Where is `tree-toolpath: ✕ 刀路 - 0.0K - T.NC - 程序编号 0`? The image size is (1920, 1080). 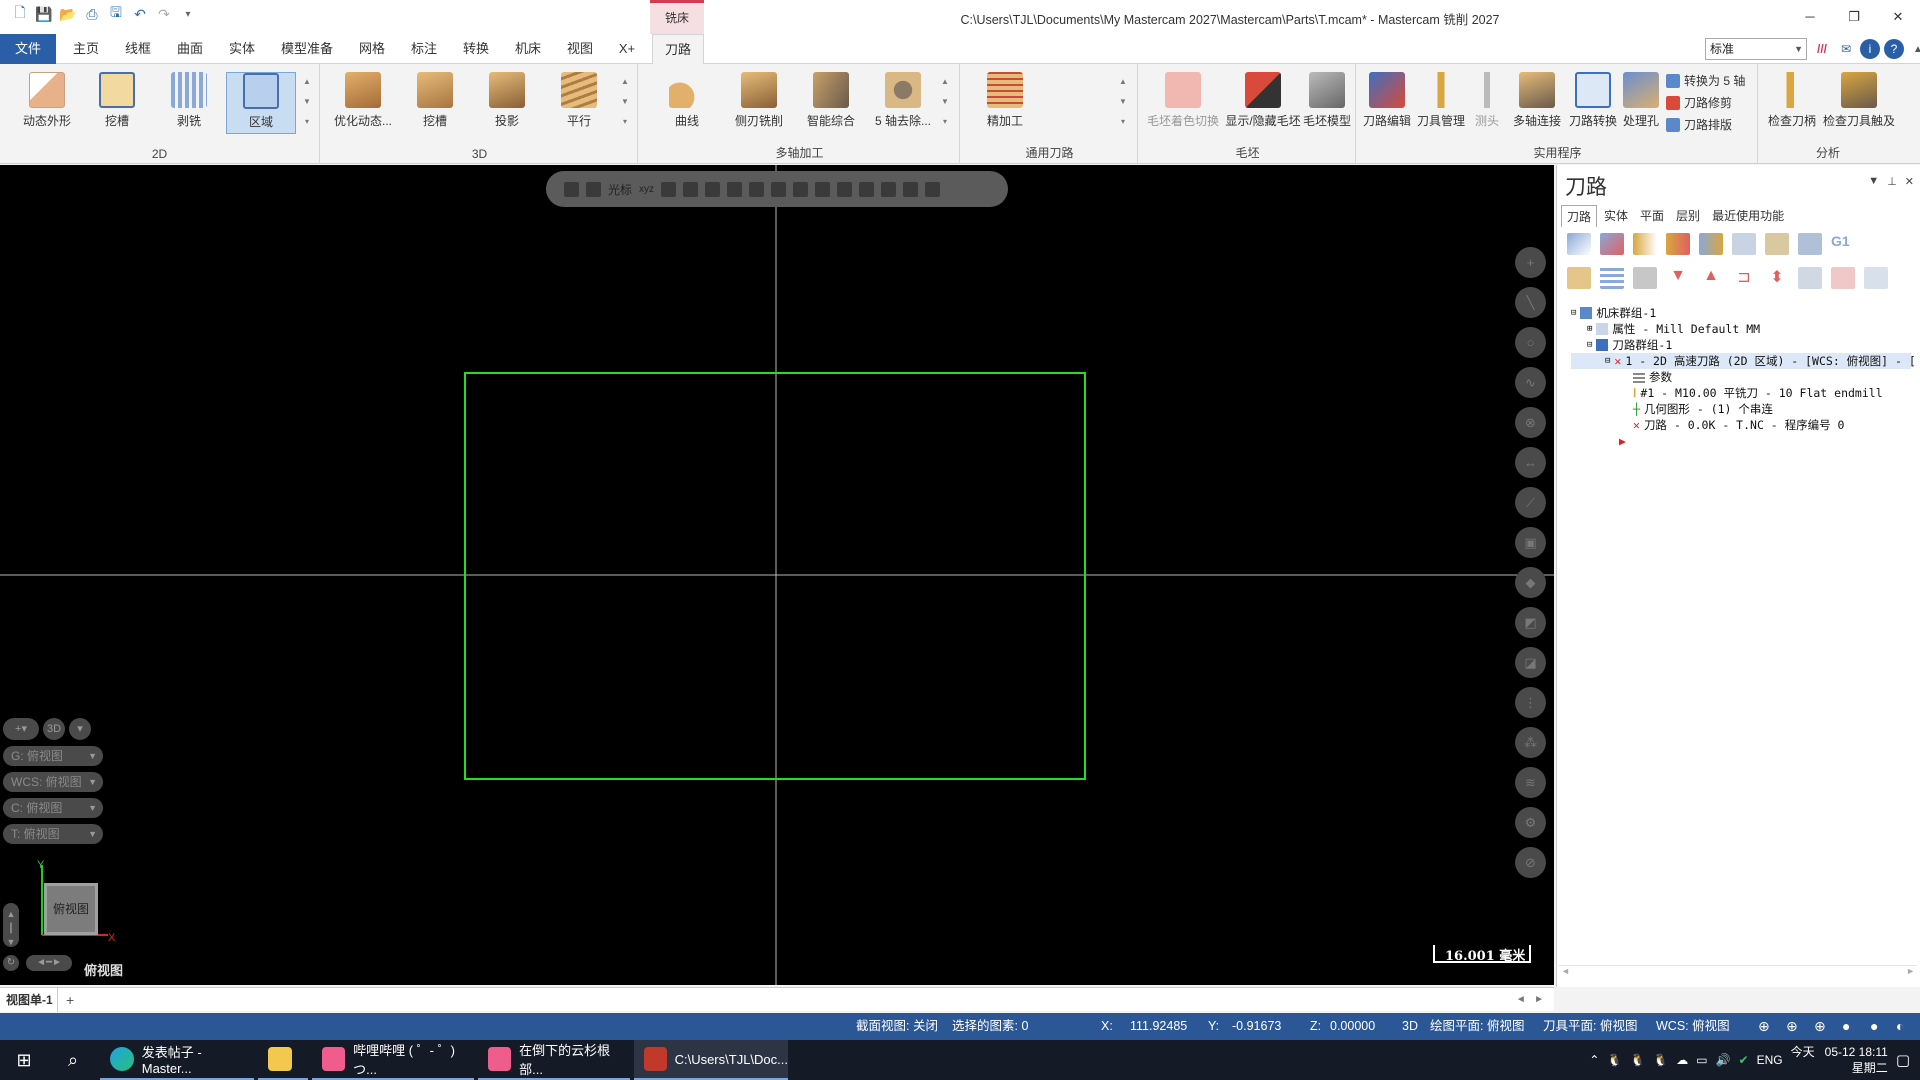 tree-toolpath: ✕ 刀路 - 0.0K - T.NC - 程序编号 0 is located at coordinates (1741, 425).